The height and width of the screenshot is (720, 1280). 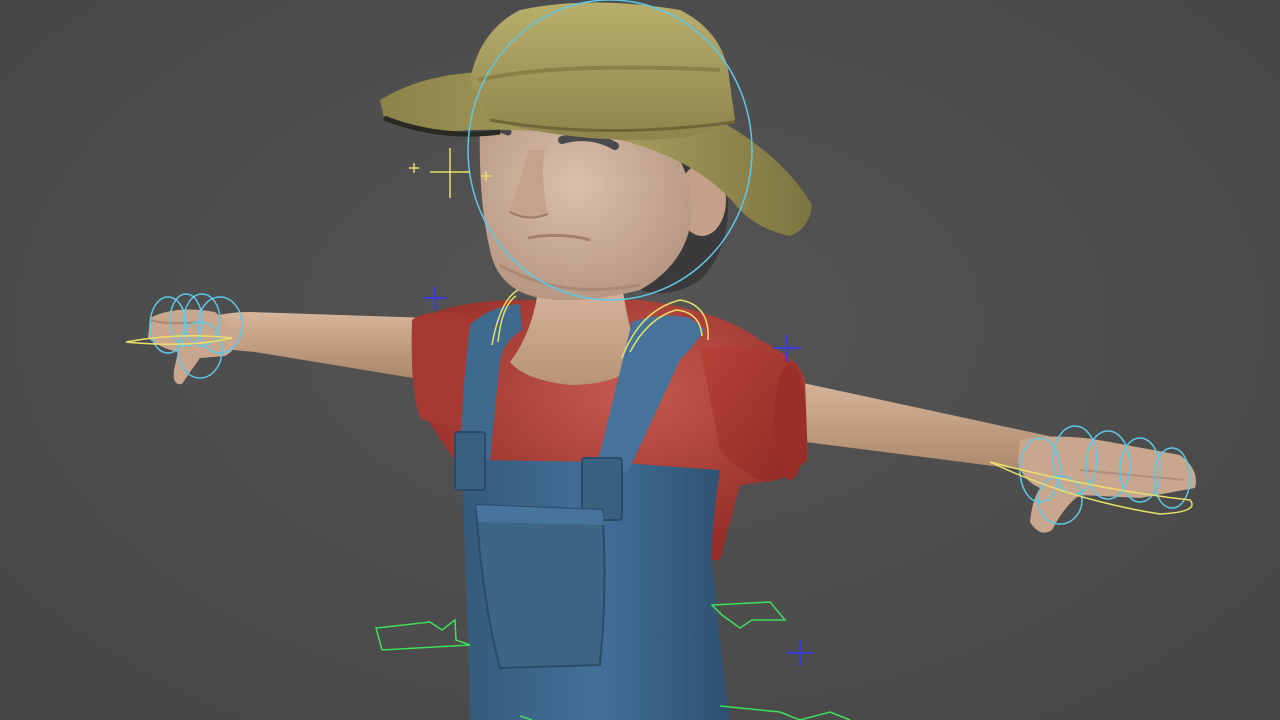 What do you see at coordinates (450, 173) in the screenshot?
I see `eye-aim-control` at bounding box center [450, 173].